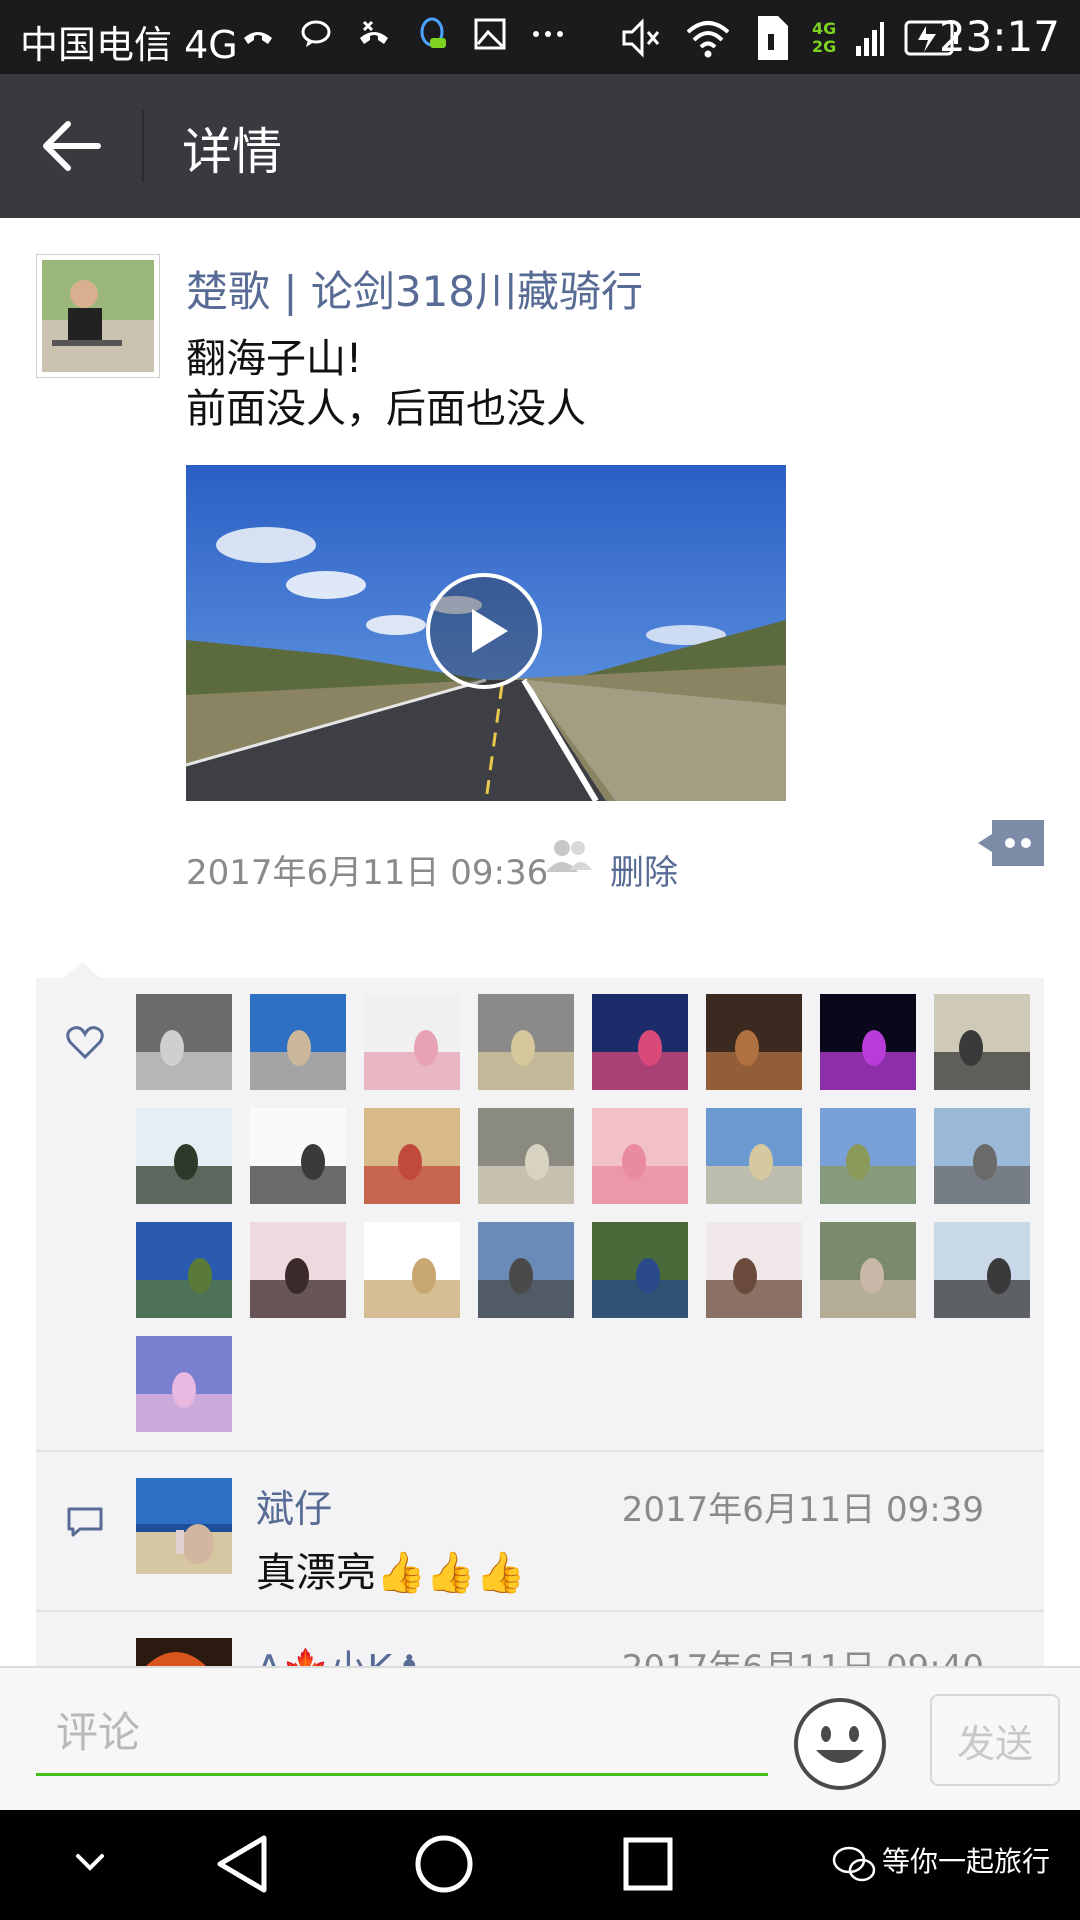 The height and width of the screenshot is (1920, 1080). I want to click on carrier-label: 中国电信 4G, so click(129, 45).